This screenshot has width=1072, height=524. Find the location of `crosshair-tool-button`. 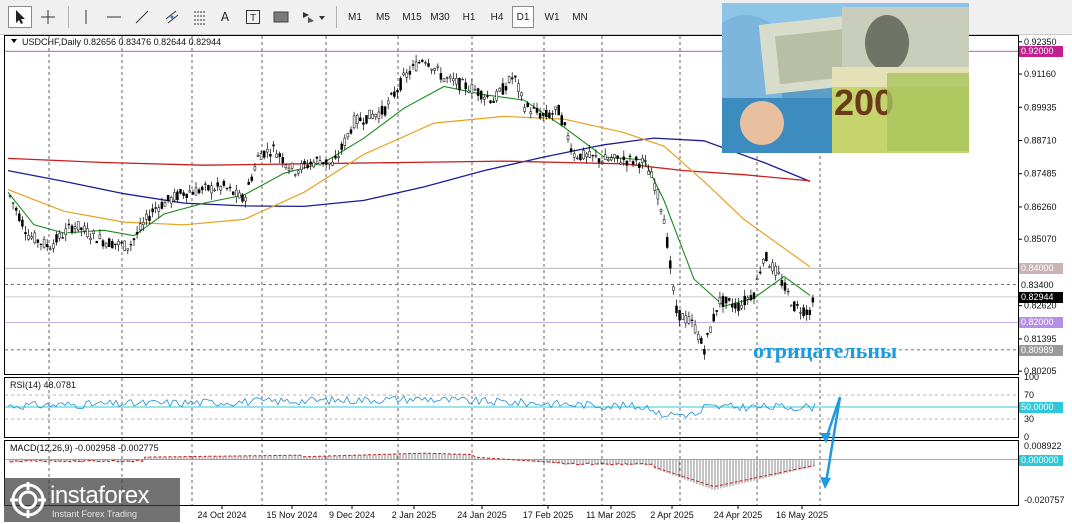

crosshair-tool-button is located at coordinates (48, 17).